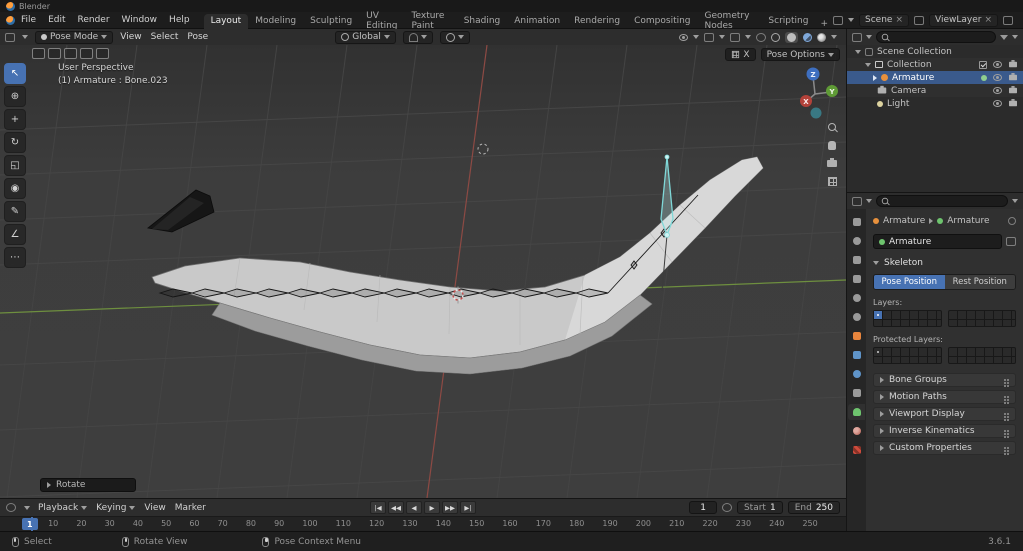  Describe the element at coordinates (821, 37) in the screenshot. I see `shading-rendered-icon` at that location.